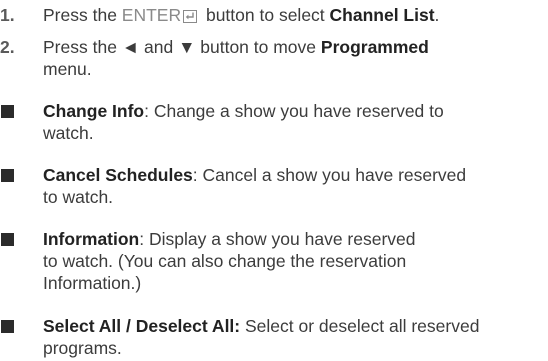  What do you see at coordinates (91, 239) in the screenshot?
I see `bullet-term: Information` at bounding box center [91, 239].